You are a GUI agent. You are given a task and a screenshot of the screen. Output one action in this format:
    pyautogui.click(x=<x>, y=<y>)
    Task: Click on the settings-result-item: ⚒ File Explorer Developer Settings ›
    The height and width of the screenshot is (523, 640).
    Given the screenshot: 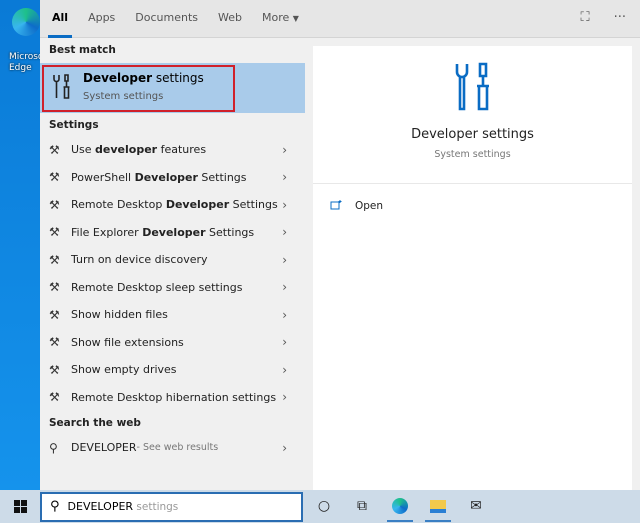 What is the action you would take?
    pyautogui.click(x=172, y=233)
    